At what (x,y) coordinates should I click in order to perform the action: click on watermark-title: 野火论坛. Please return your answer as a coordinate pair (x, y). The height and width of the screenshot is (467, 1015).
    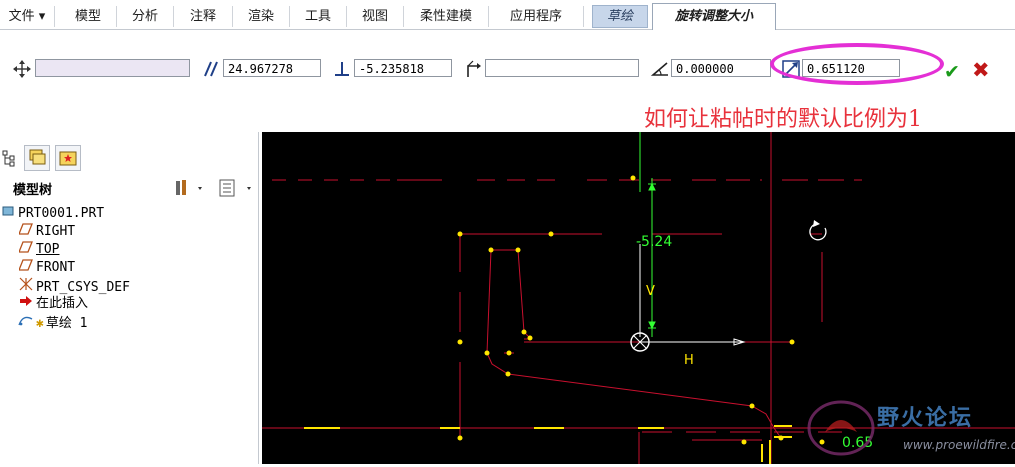
    Looking at the image, I should click on (925, 418).